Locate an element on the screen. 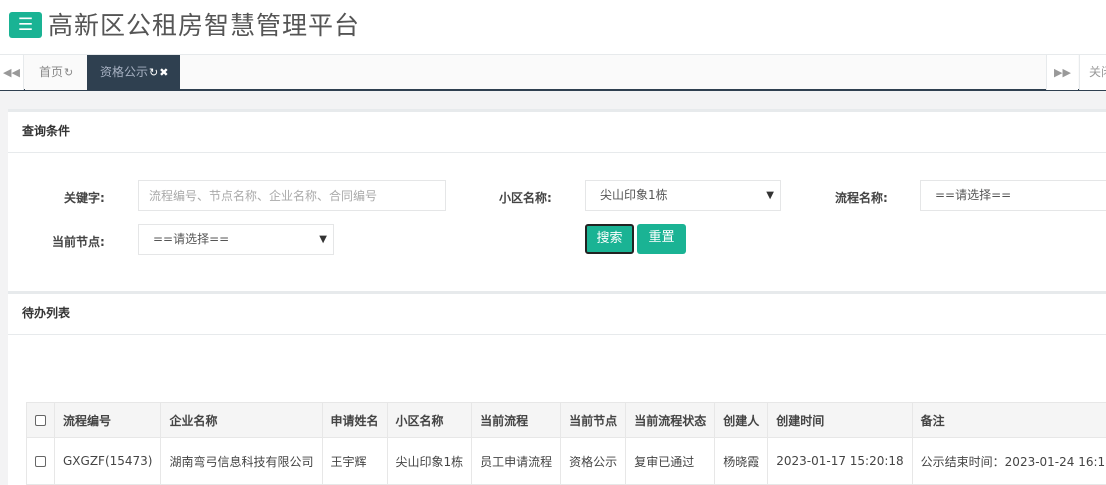 The width and height of the screenshot is (1106, 485). process-select-value: ==请选择== is located at coordinates (973, 195).